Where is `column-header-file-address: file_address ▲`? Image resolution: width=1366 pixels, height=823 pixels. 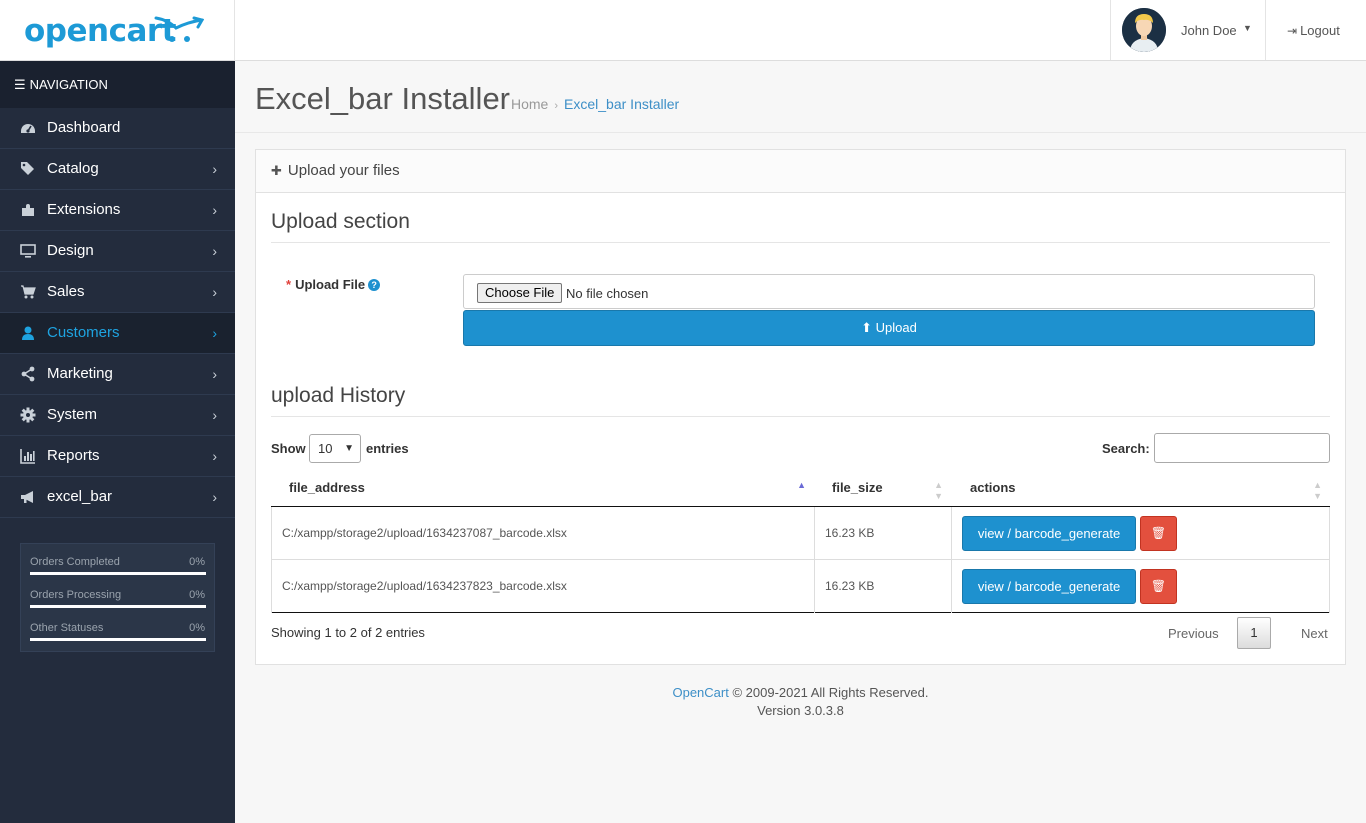 column-header-file-address: file_address ▲ is located at coordinates (542, 489).